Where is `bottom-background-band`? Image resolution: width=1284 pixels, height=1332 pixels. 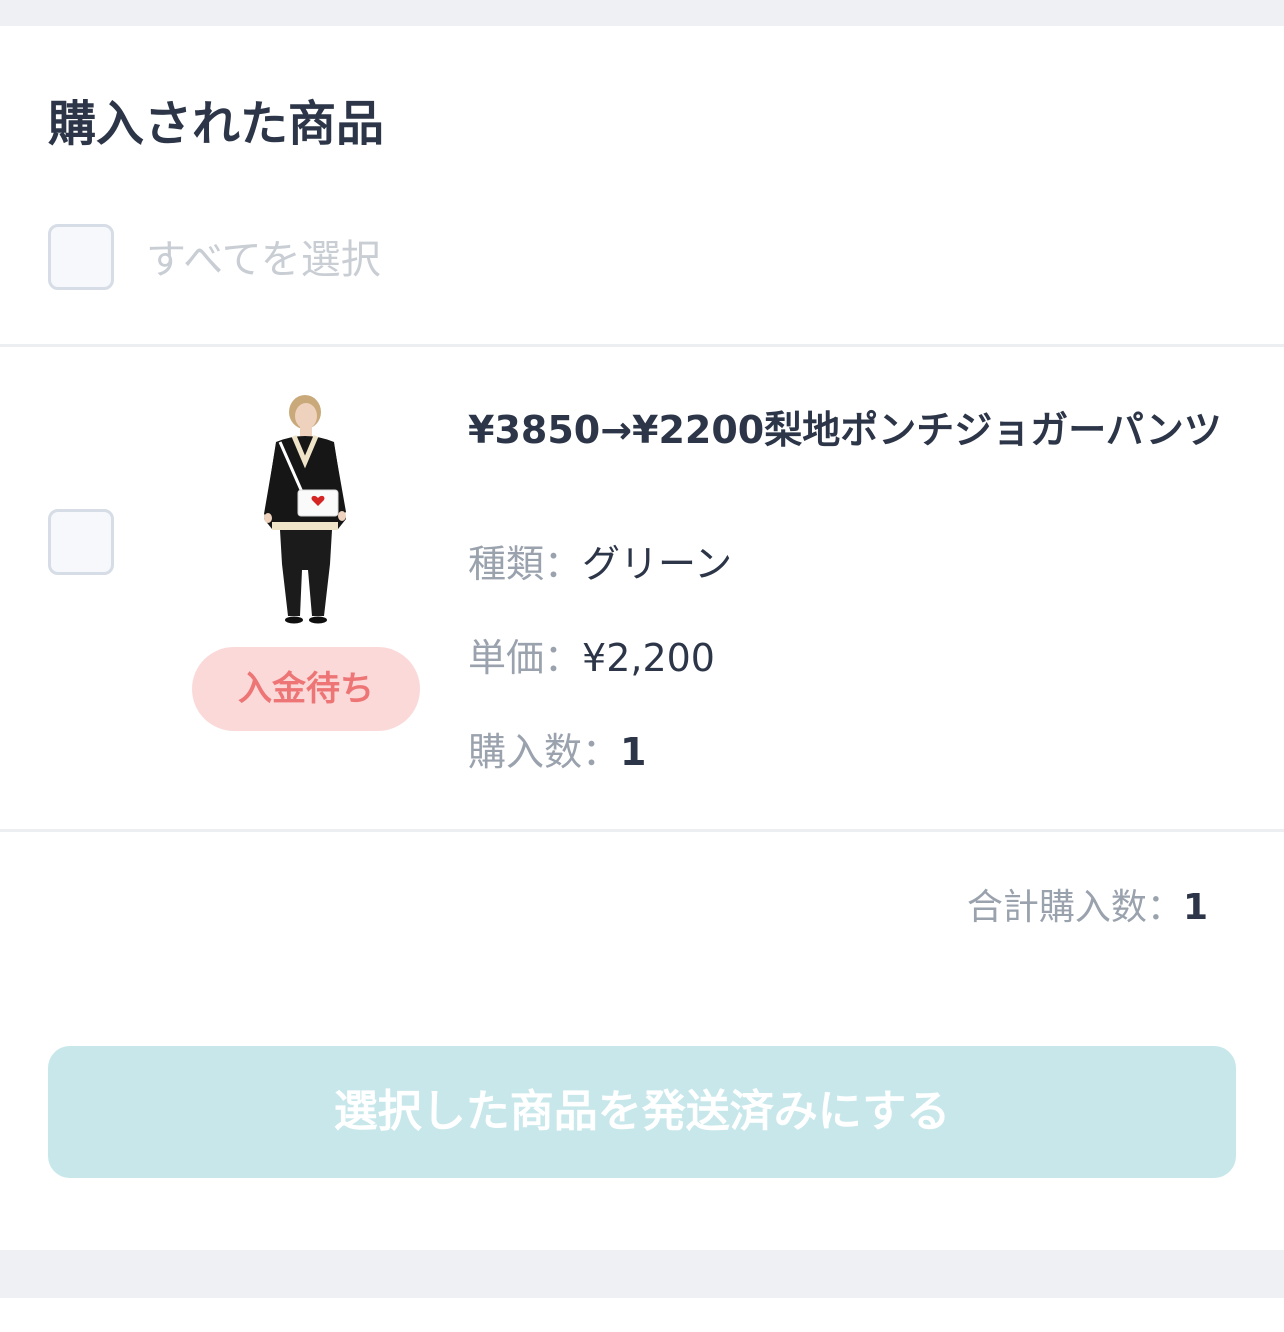 bottom-background-band is located at coordinates (642, 1274).